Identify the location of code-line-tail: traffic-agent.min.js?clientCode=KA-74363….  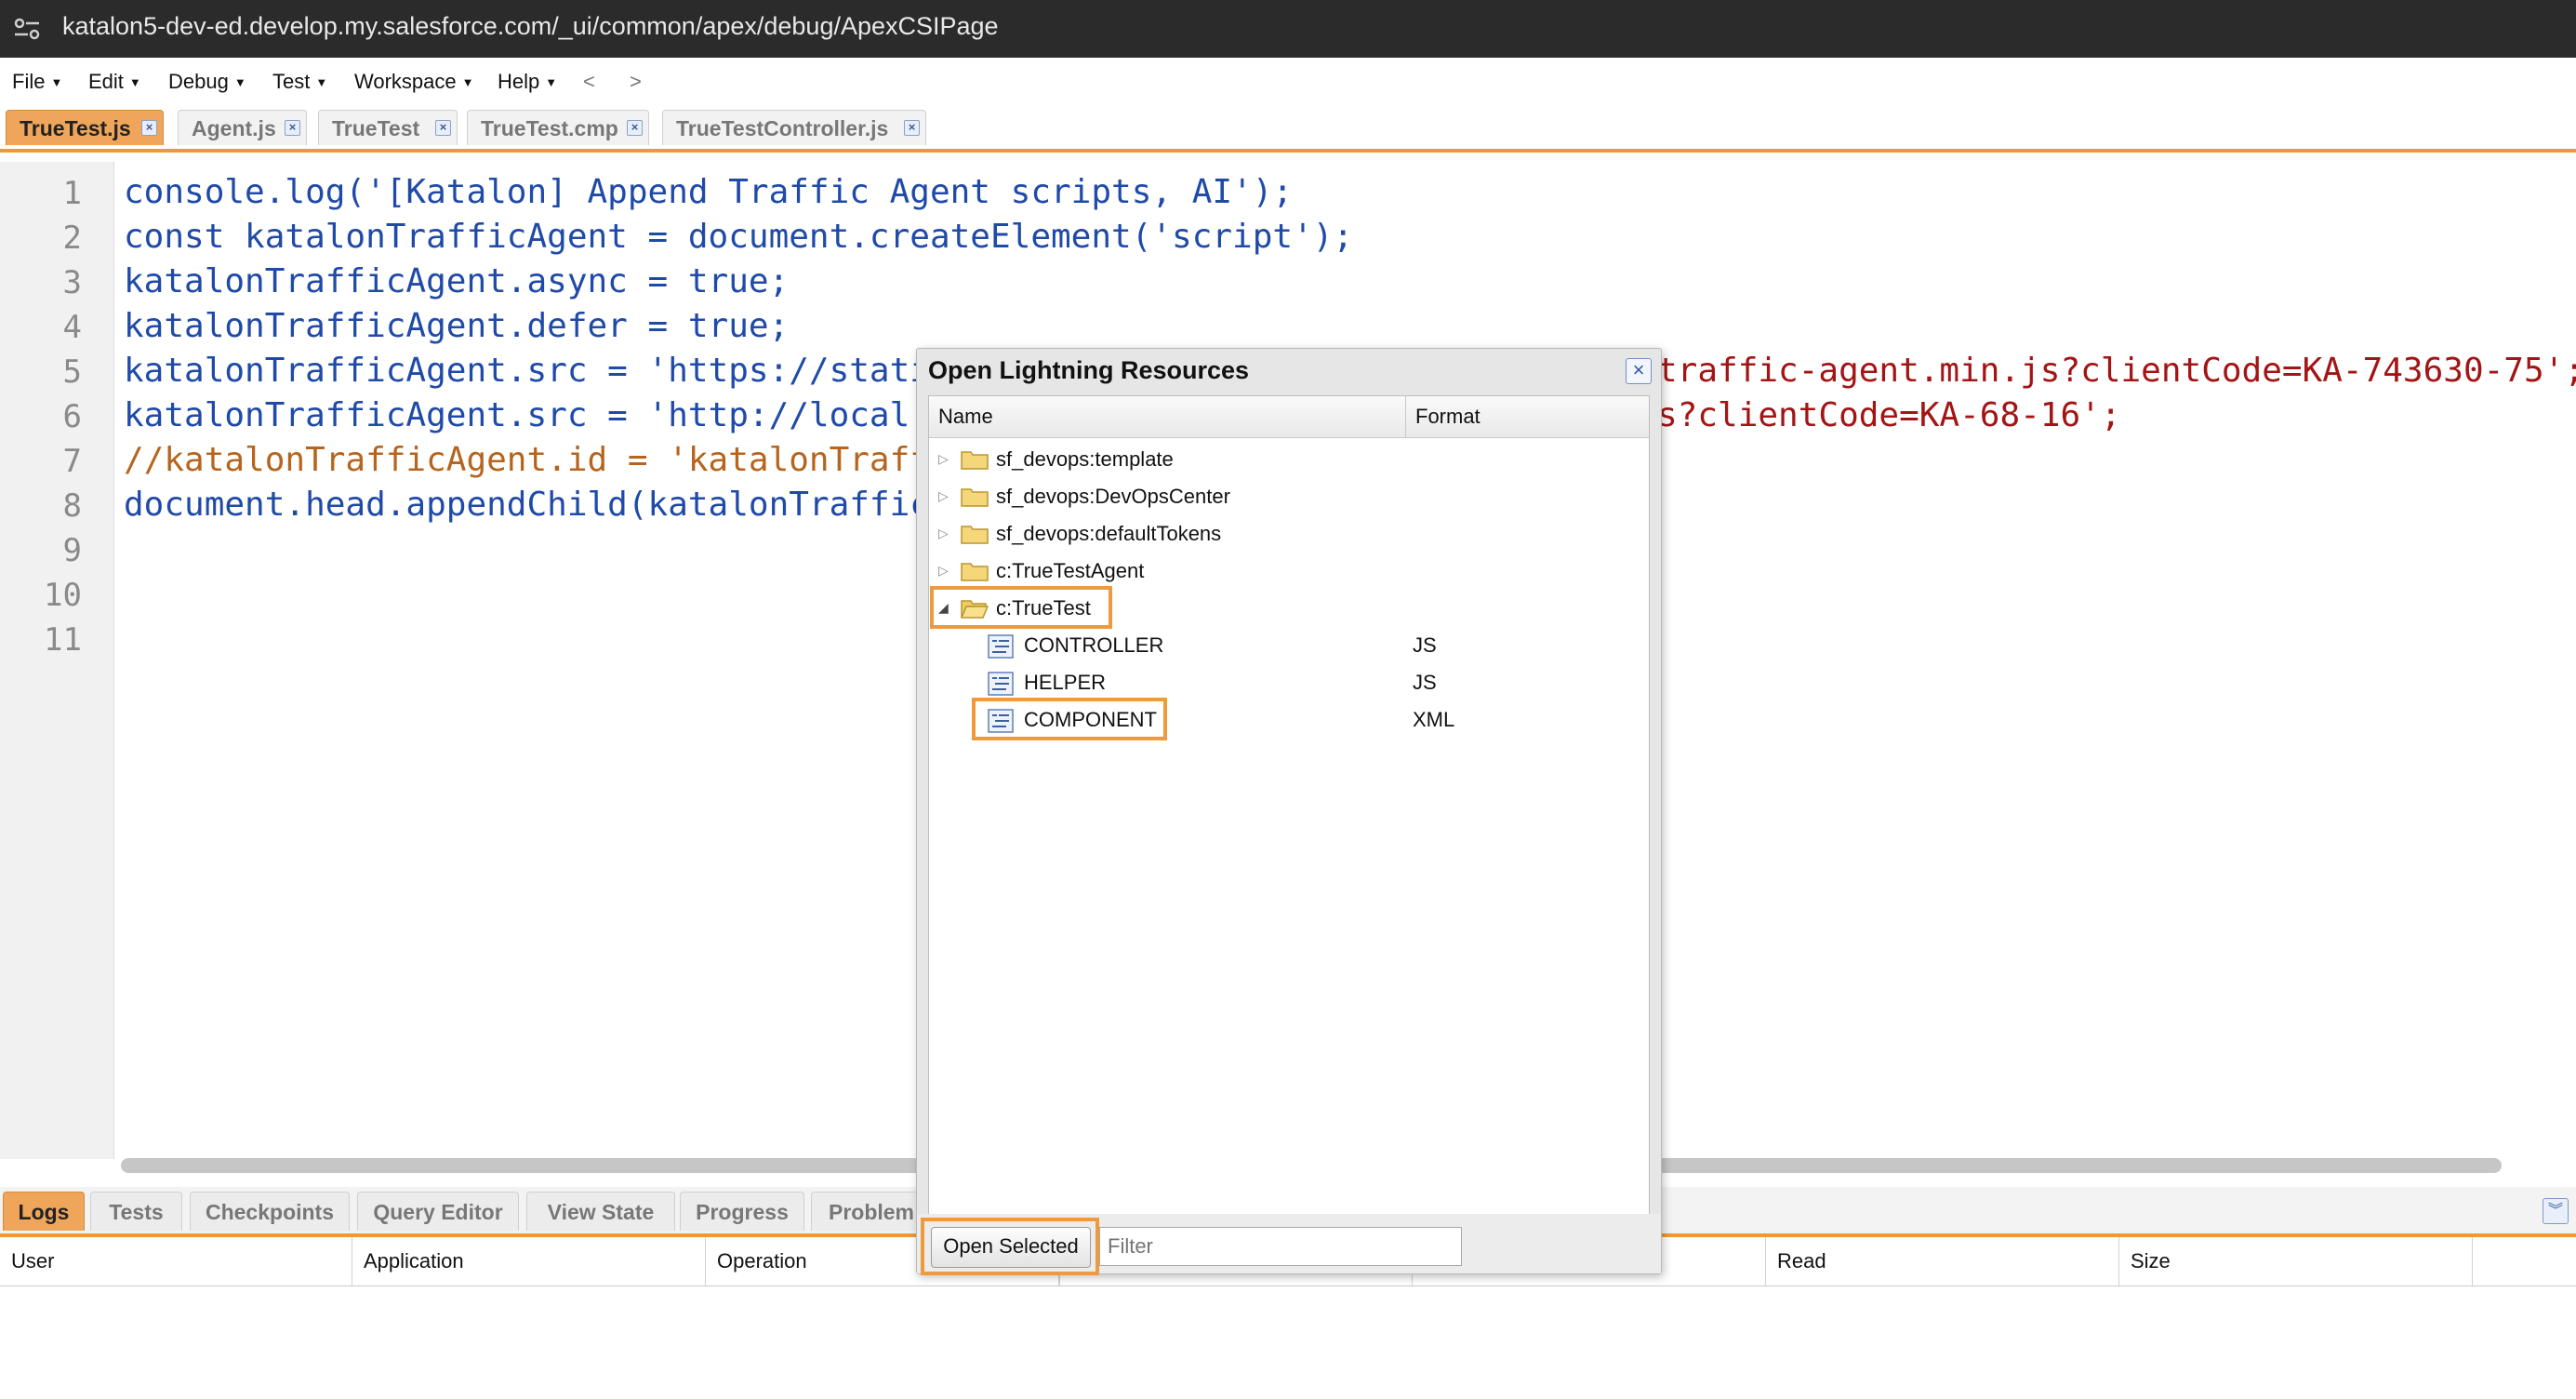
(2116, 371).